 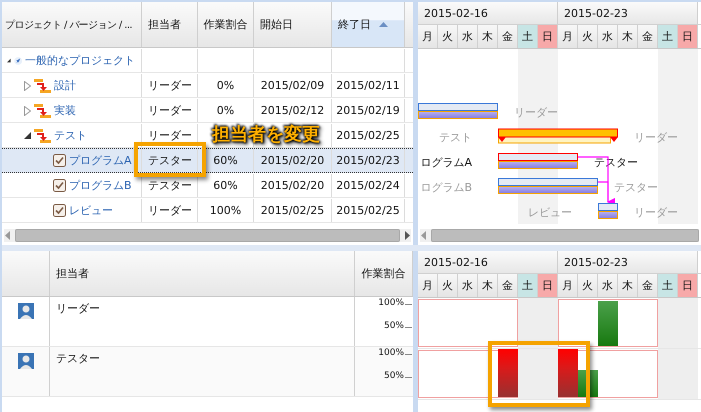 What do you see at coordinates (455, 137) in the screenshot?
I see `bar-label: テスト` at bounding box center [455, 137].